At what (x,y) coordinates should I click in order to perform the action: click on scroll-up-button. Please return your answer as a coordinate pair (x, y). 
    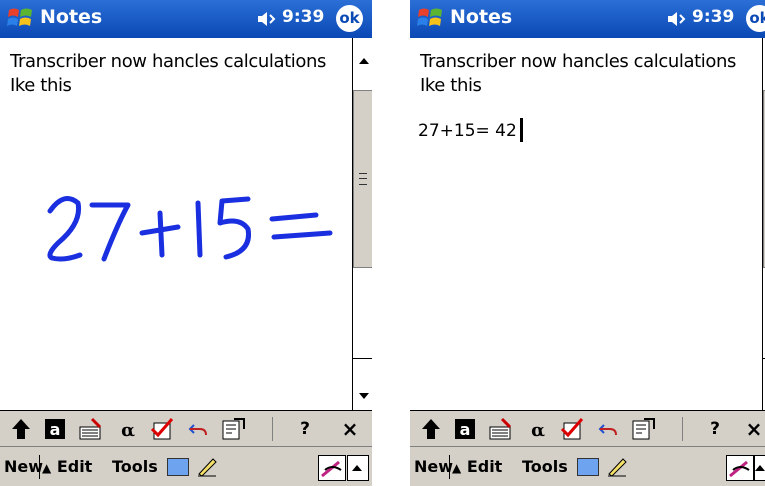
    Looking at the image, I should click on (362, 64).